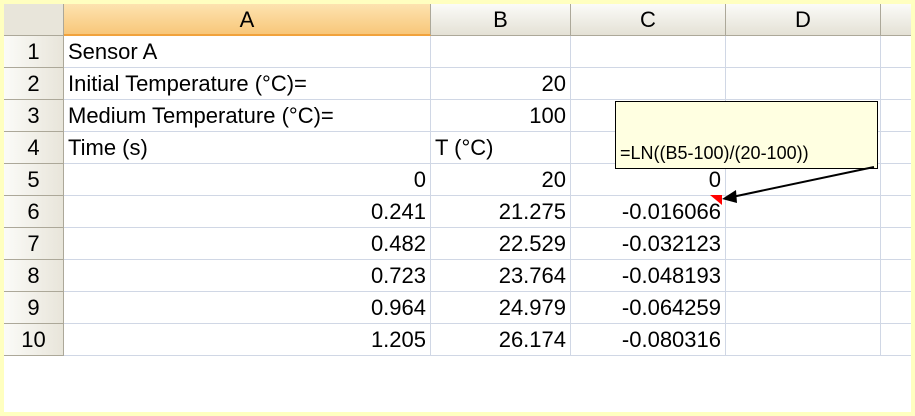 This screenshot has width=915, height=416. I want to click on cell-d7, so click(803, 244).